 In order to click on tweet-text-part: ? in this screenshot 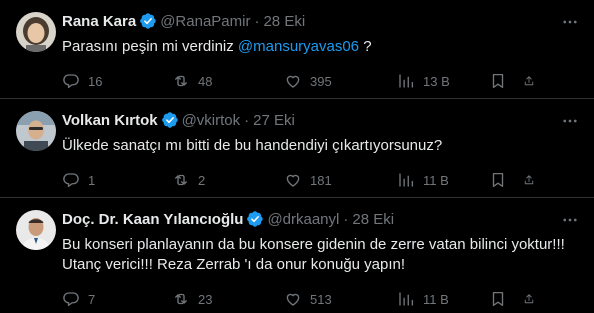, I will do `click(365, 46)`.